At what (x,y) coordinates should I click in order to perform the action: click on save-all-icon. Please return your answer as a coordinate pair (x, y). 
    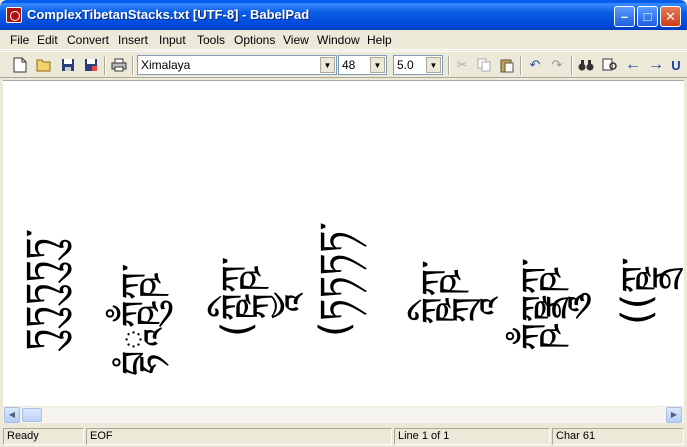
    Looking at the image, I should click on (91, 65).